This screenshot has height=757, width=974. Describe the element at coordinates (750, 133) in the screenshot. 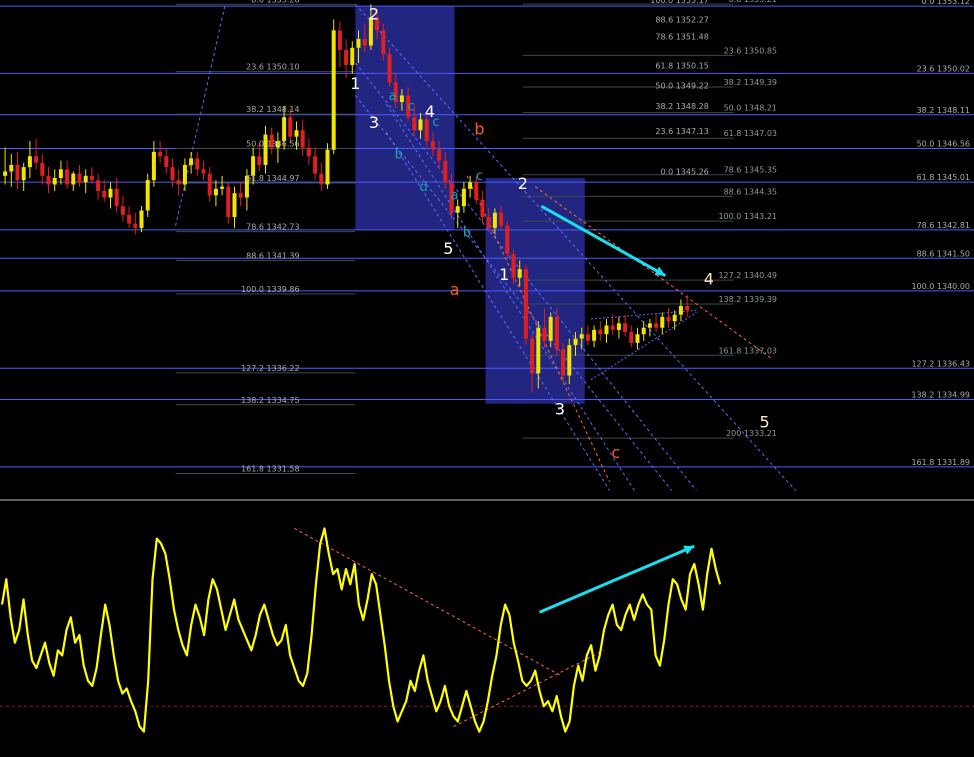

I see `ext-fib-label-4: 61.8 1347.03` at that location.